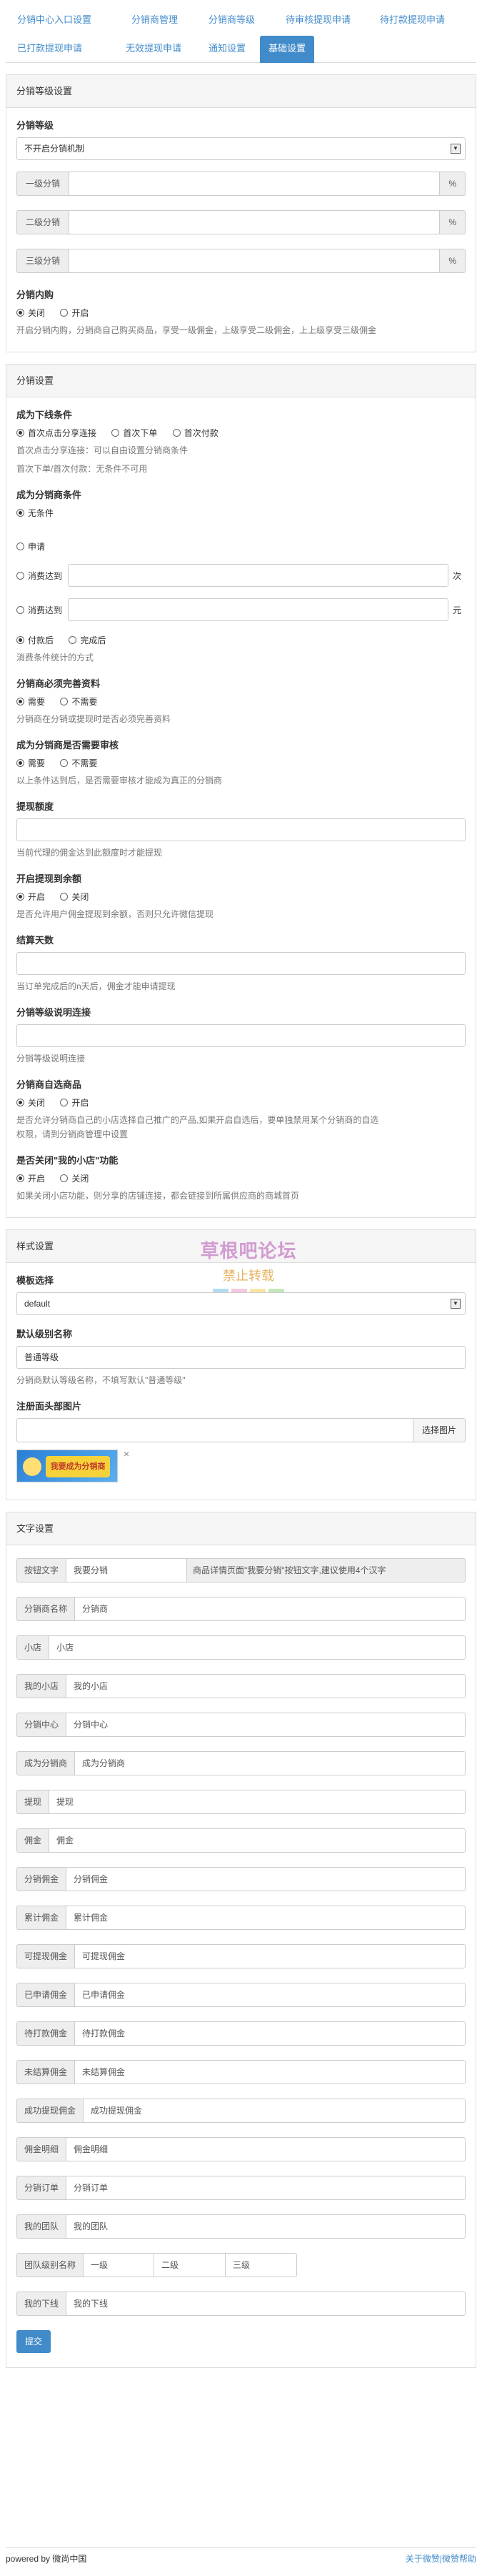 Image resolution: width=482 pixels, height=2576 pixels. What do you see at coordinates (30, 1178) in the screenshot?
I see `shop-on-radio: 开启` at bounding box center [30, 1178].